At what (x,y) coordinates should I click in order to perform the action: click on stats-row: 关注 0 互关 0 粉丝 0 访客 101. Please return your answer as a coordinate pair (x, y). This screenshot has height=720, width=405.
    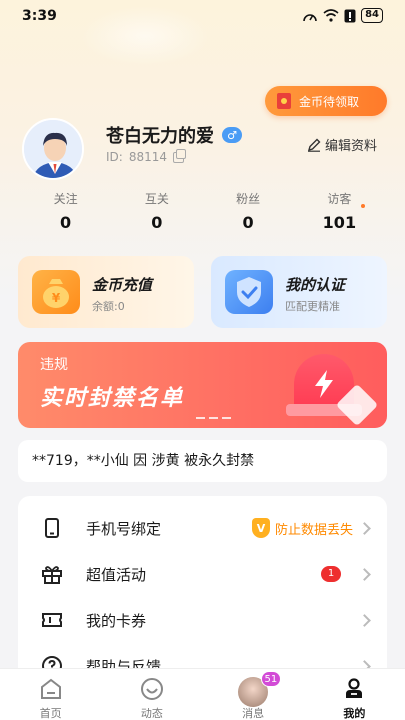
    Looking at the image, I should click on (202, 212).